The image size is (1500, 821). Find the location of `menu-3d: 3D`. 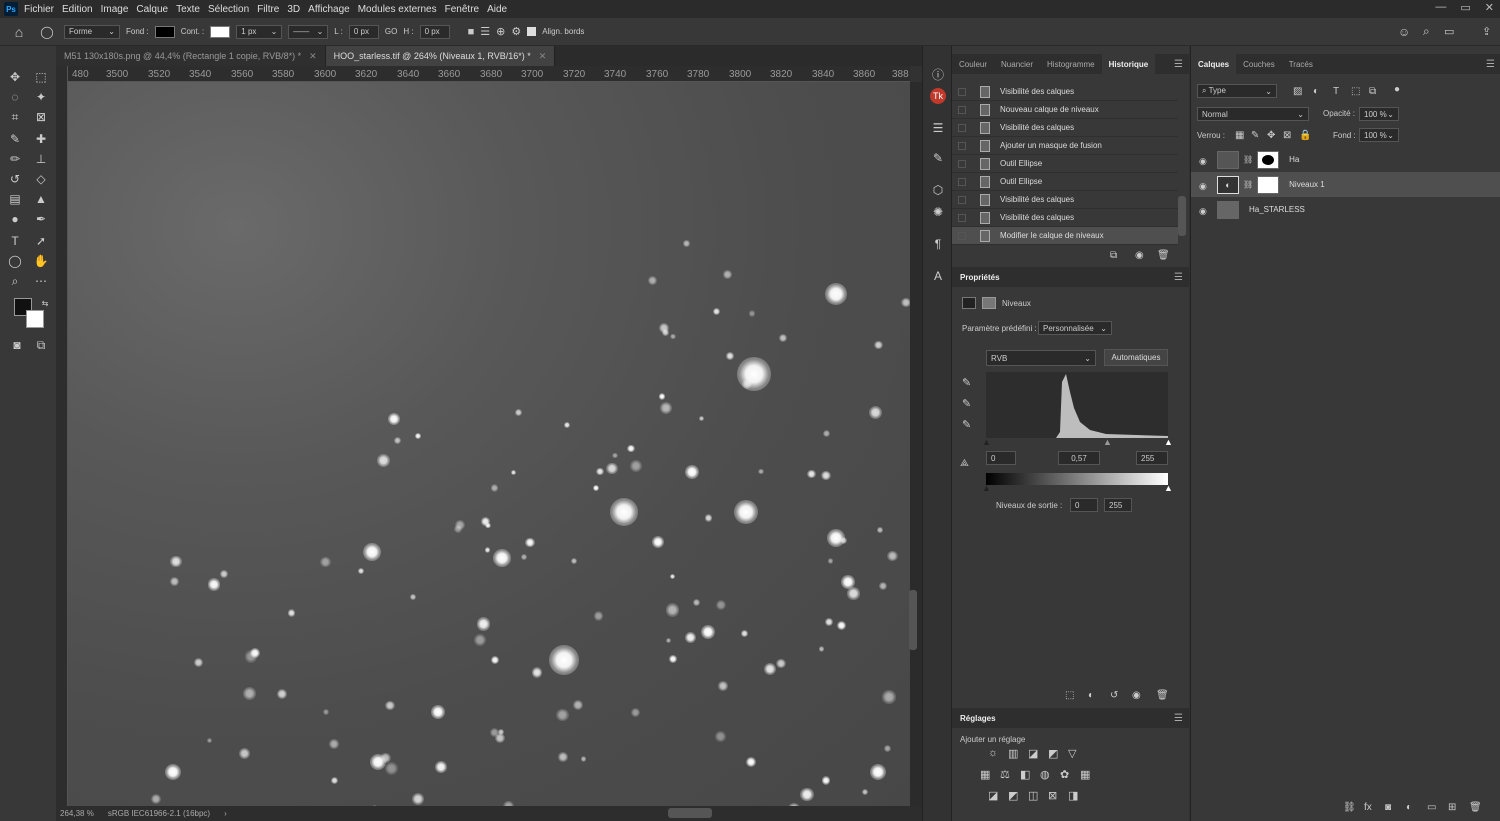

menu-3d: 3D is located at coordinates (293, 9).